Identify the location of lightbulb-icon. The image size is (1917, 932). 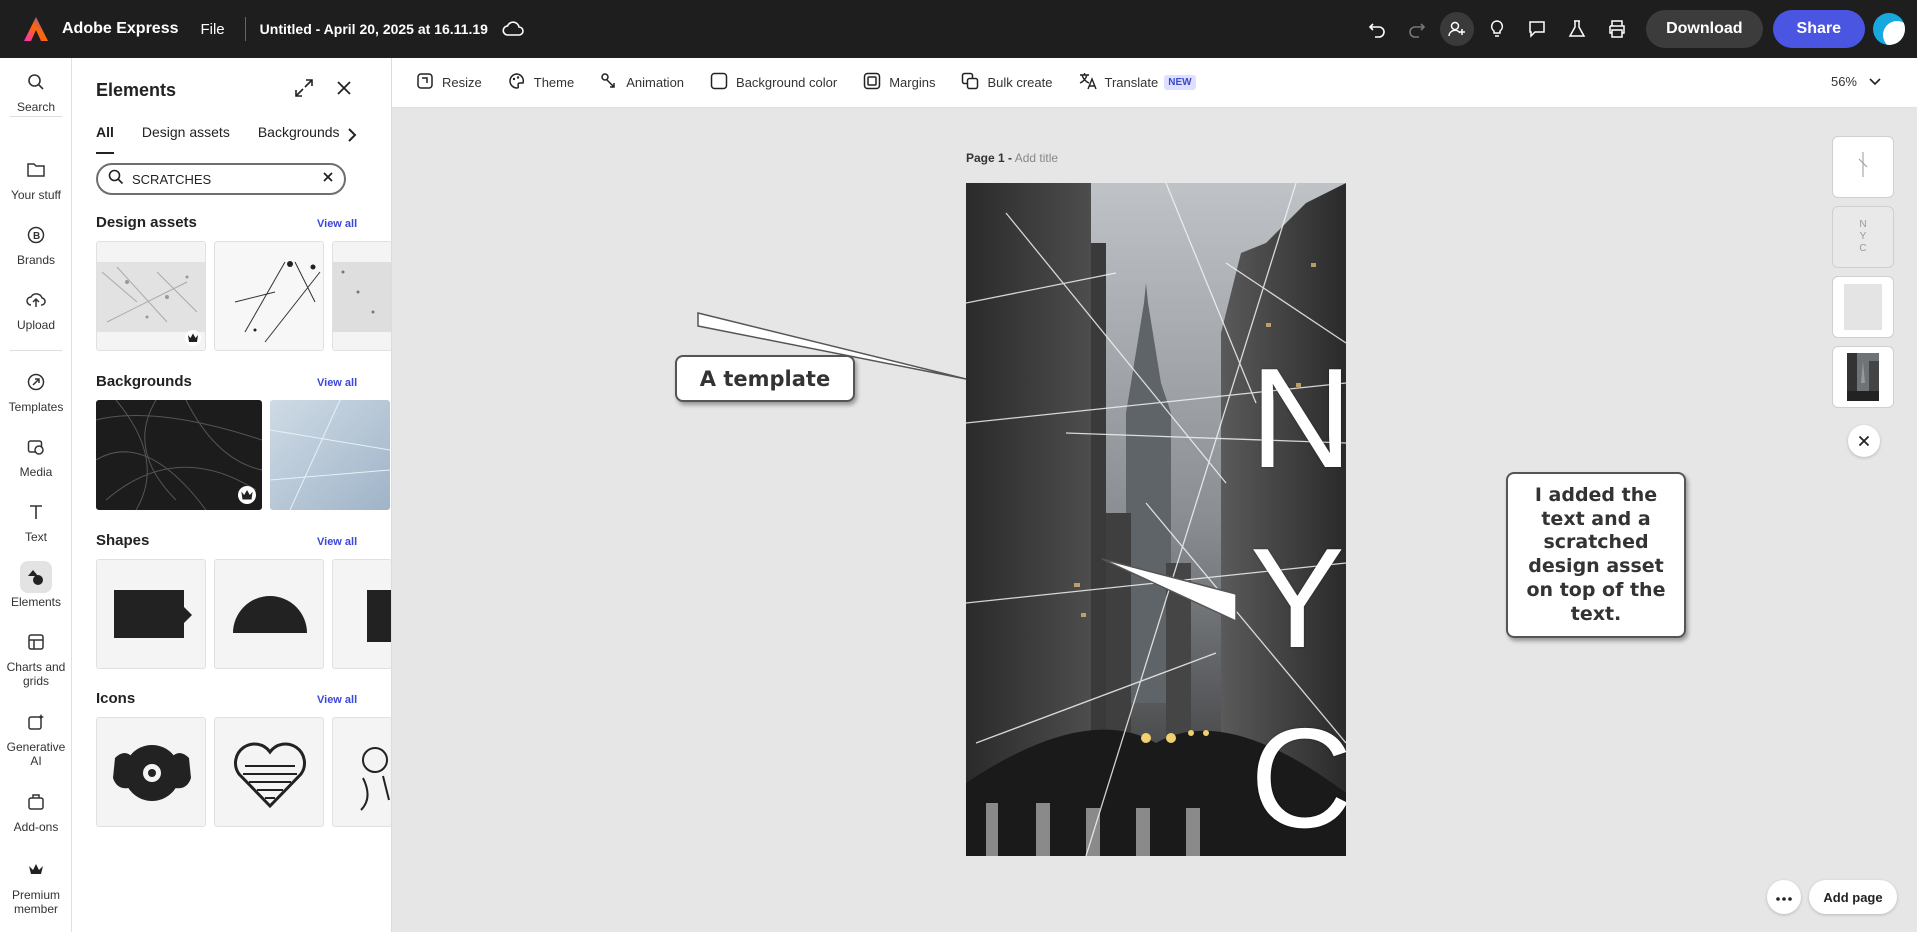
(1497, 29).